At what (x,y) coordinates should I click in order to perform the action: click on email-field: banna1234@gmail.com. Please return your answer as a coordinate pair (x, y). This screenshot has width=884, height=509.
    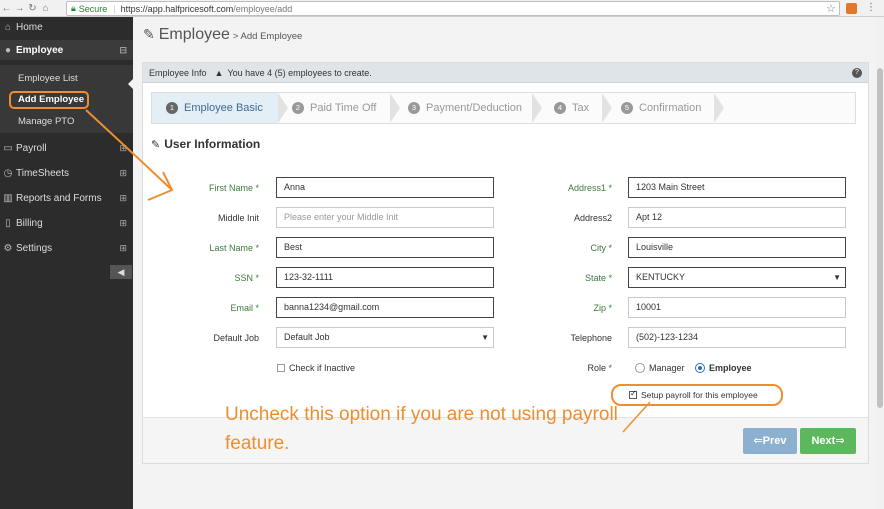
    Looking at the image, I should click on (385, 307).